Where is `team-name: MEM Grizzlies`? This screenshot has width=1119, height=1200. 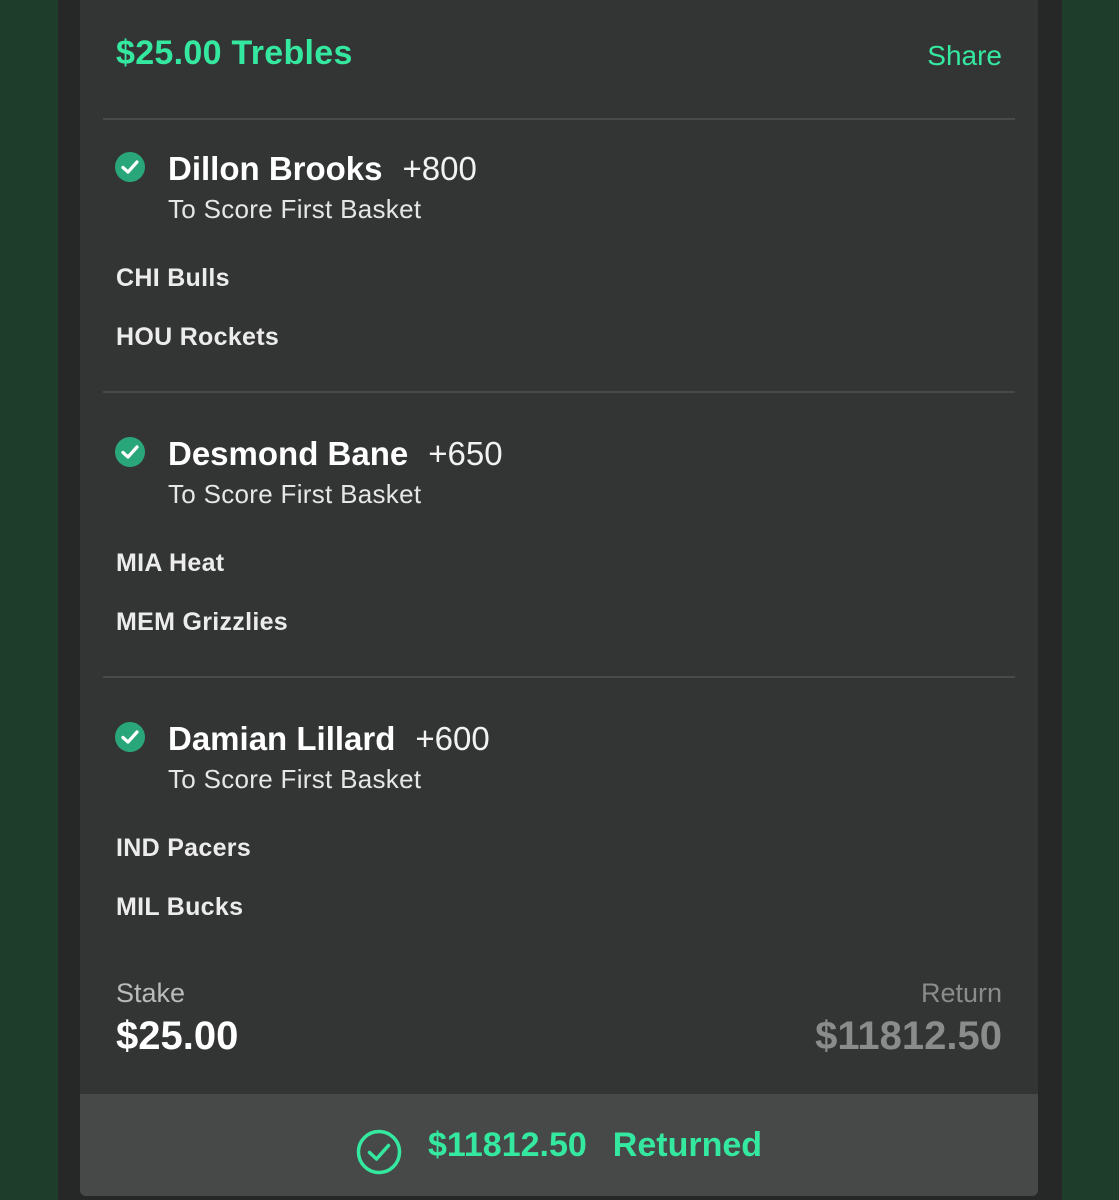
team-name: MEM Grizzlies is located at coordinates (202, 622).